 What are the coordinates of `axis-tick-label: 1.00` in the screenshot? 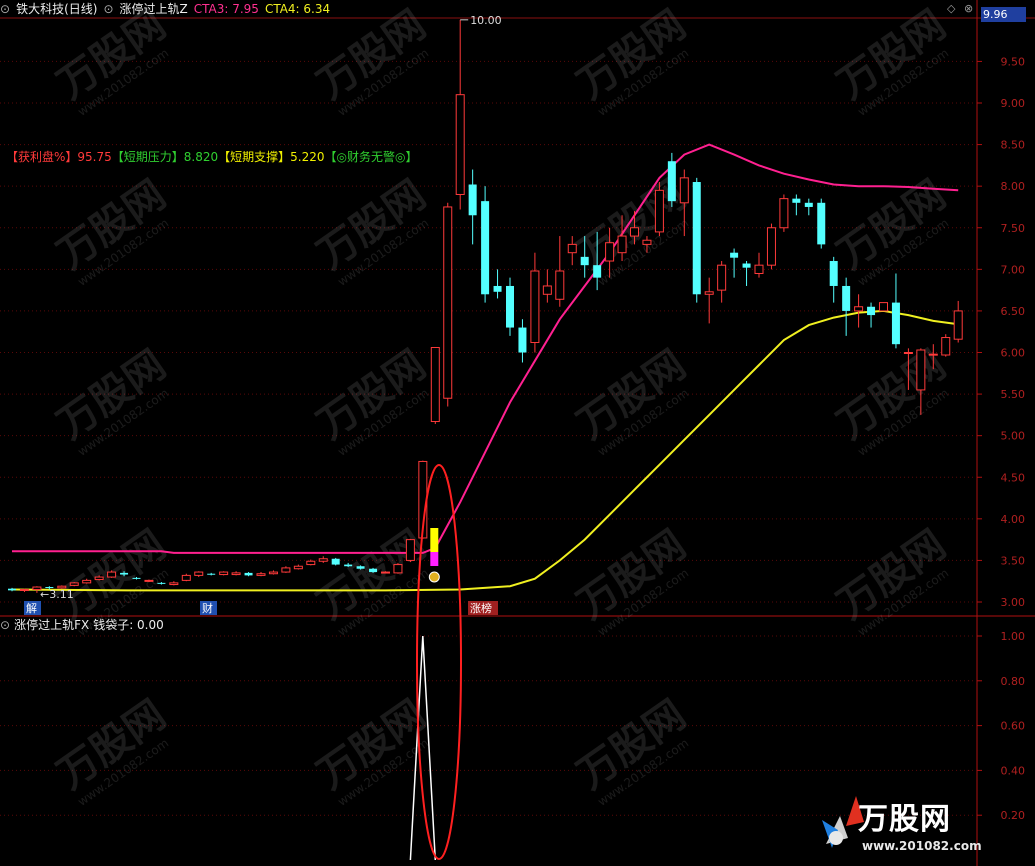 It's located at (1013, 636).